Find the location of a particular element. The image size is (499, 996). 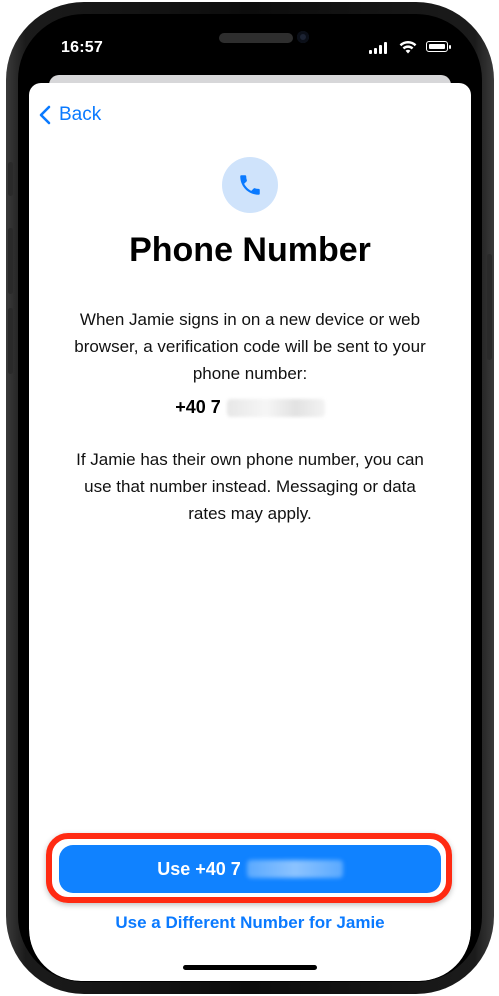

cellular-signal-icon is located at coordinates (381, 48).